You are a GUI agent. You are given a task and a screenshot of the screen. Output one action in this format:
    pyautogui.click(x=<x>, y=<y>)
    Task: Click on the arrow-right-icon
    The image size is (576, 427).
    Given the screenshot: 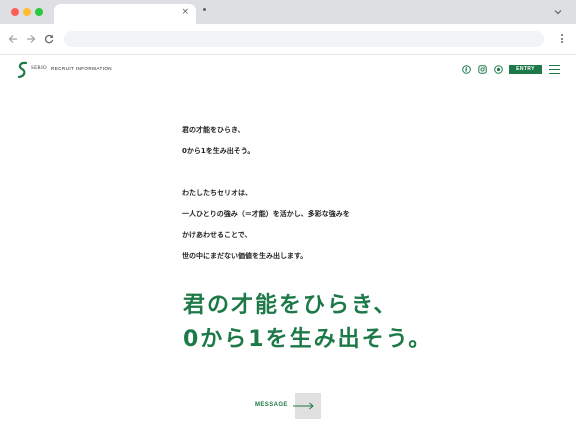 What is the action you would take?
    pyautogui.click(x=303, y=406)
    